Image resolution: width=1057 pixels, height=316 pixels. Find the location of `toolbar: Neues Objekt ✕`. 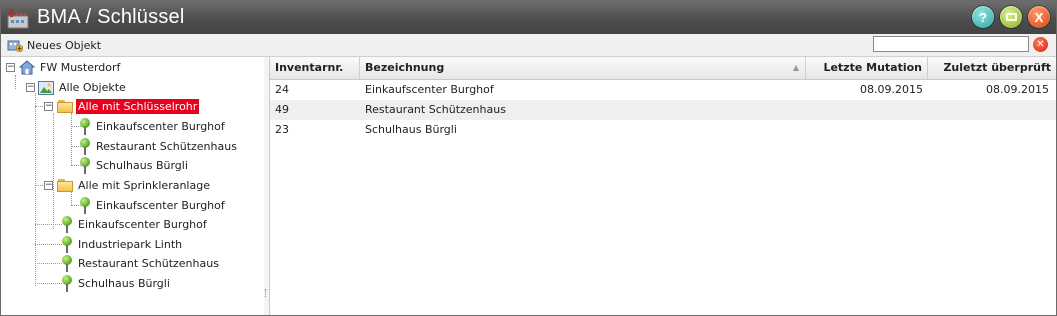

toolbar: Neues Objekt ✕ is located at coordinates (528, 45).